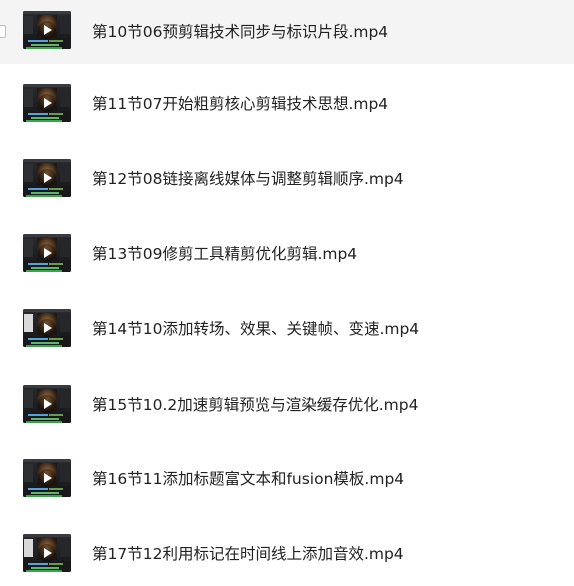 This screenshot has width=574, height=586. I want to click on file-row-1: 第10节06预剪辑技术同步与标识片段.mp4, so click(287, 32).